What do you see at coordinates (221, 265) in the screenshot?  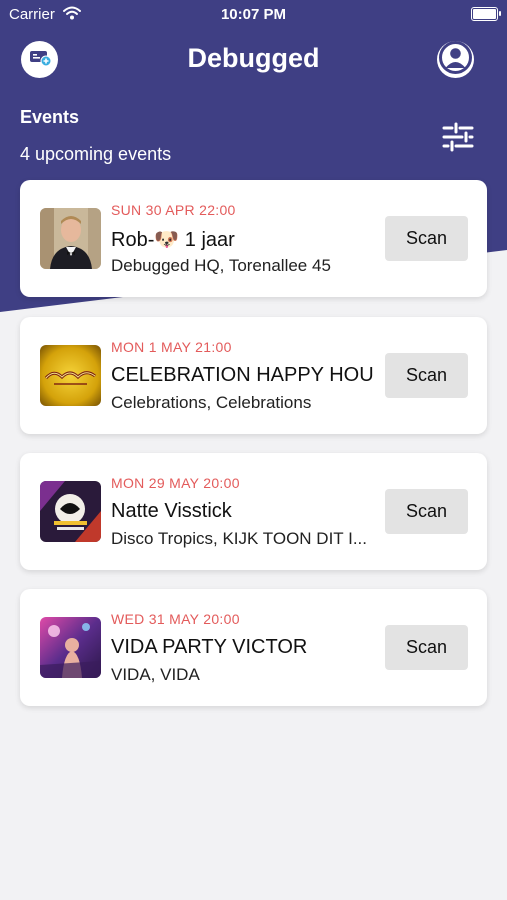 I see `event-venue: Debugged HQ, Torenallee 45` at bounding box center [221, 265].